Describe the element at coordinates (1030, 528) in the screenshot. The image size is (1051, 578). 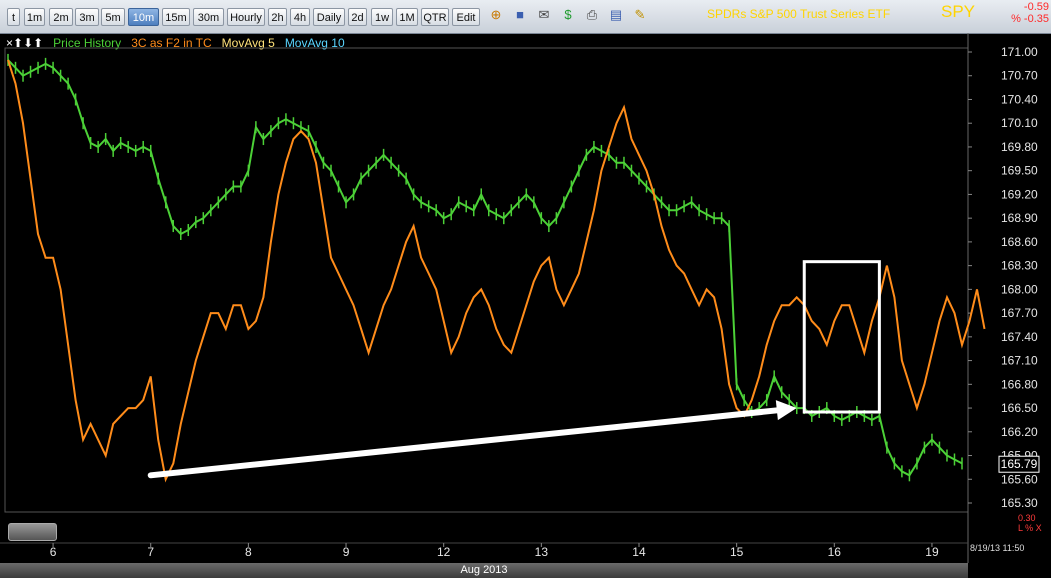
I see `indicator-pane-flags: L % X` at that location.